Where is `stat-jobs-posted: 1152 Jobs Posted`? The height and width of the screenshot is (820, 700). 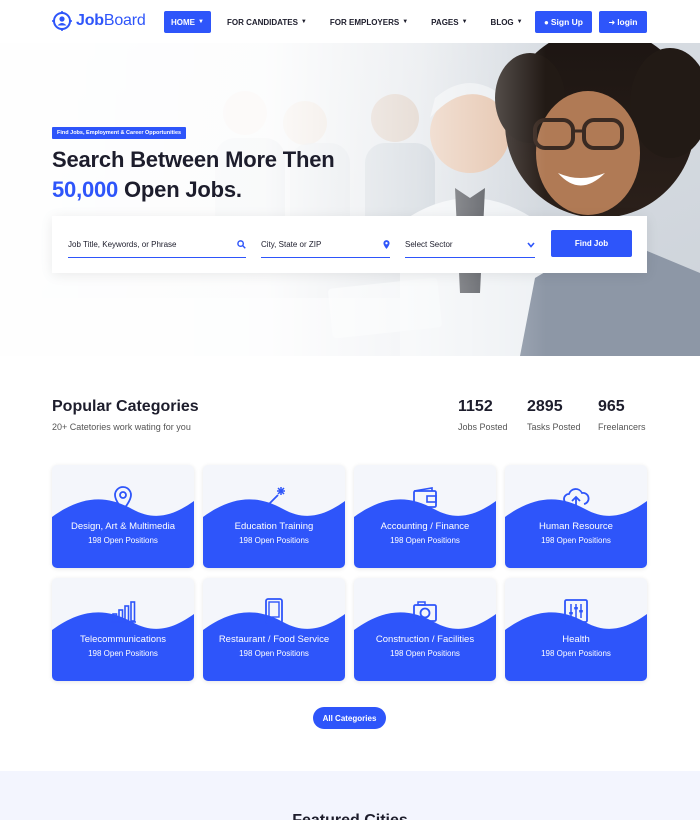 stat-jobs-posted: 1152 Jobs Posted is located at coordinates (483, 415).